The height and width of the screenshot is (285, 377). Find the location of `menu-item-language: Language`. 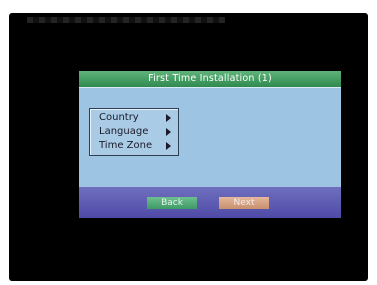

menu-item-language: Language is located at coordinates (137, 132).